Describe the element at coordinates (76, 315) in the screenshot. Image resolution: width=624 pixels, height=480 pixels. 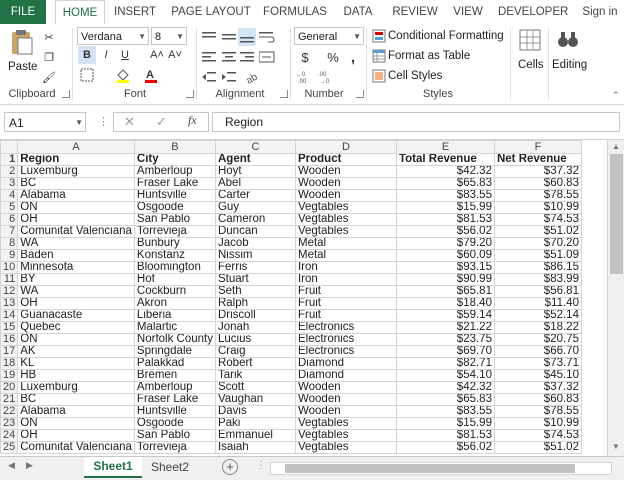
I see `cell: Guanacaste` at that location.